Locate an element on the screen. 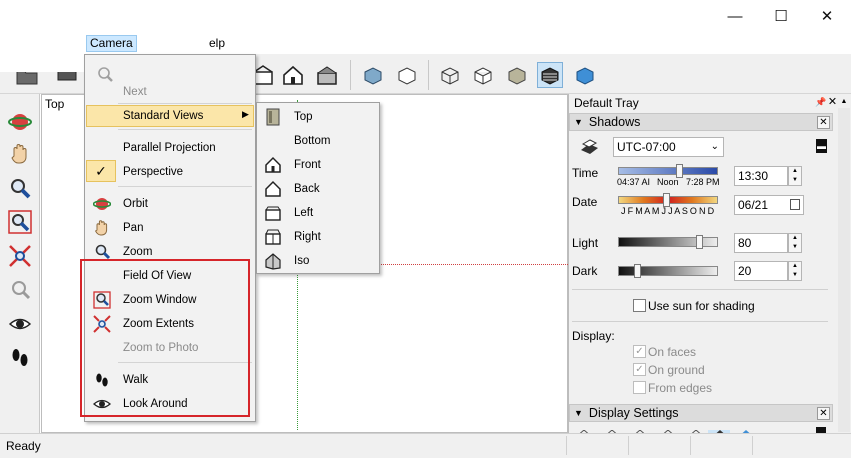  highlight-annotation-box is located at coordinates (165, 338).